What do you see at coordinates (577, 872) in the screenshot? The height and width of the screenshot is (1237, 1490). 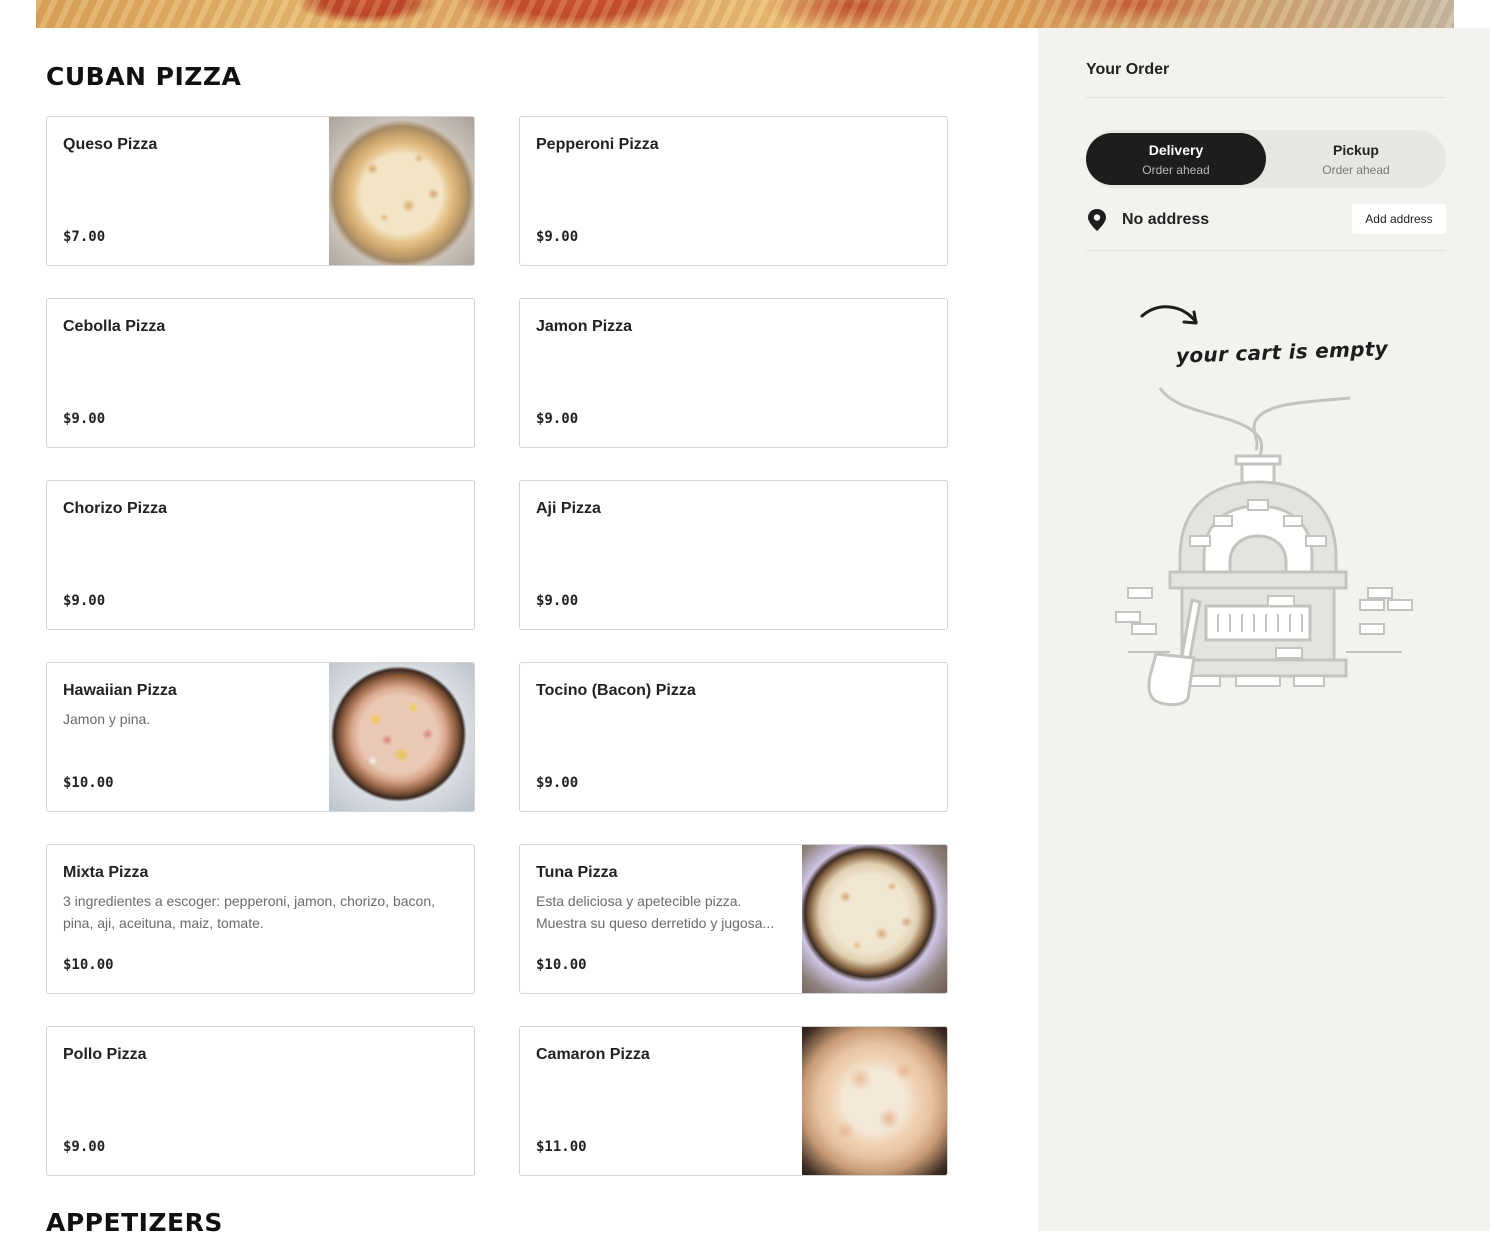 I see `menu-item-name: Tuna Pizza` at bounding box center [577, 872].